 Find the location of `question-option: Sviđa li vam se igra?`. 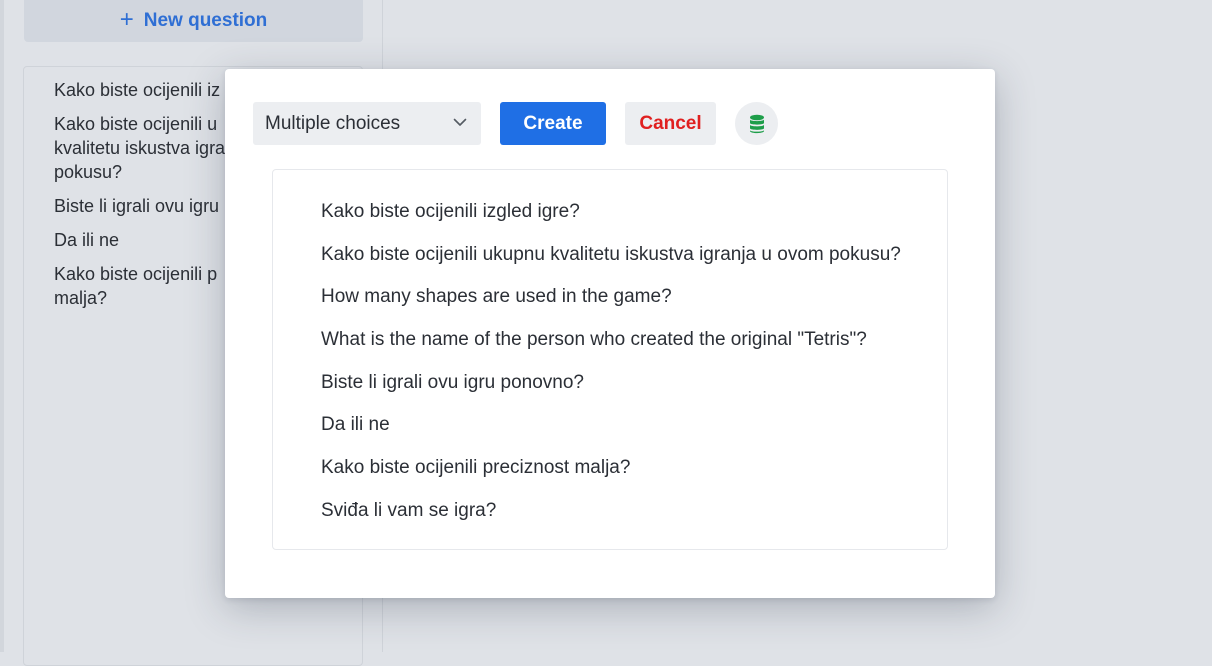

question-option: Sviđa li vam se igra? is located at coordinates (634, 511).